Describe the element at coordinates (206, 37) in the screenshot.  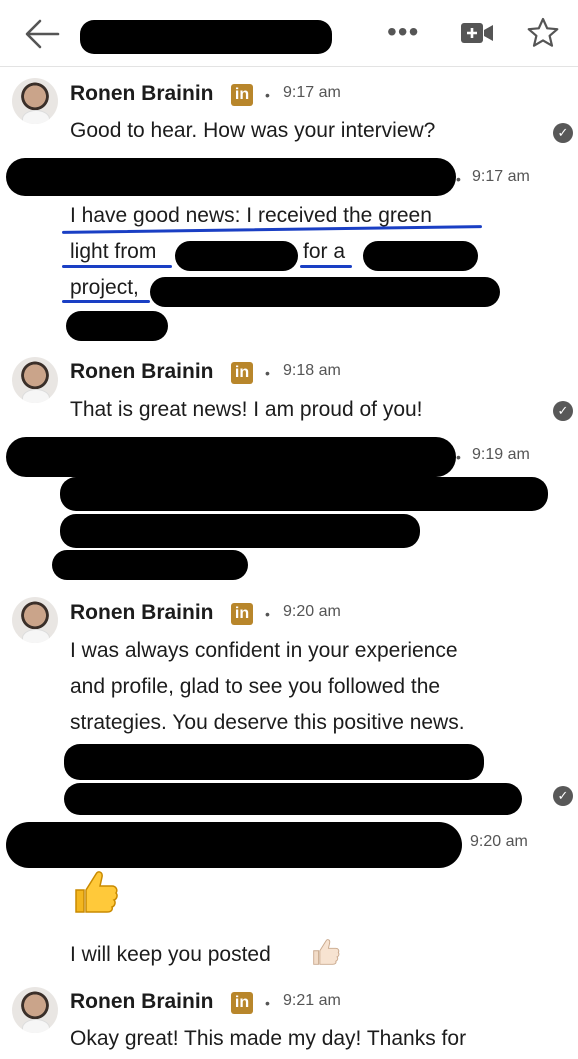
I see `redacted-contact-name` at that location.